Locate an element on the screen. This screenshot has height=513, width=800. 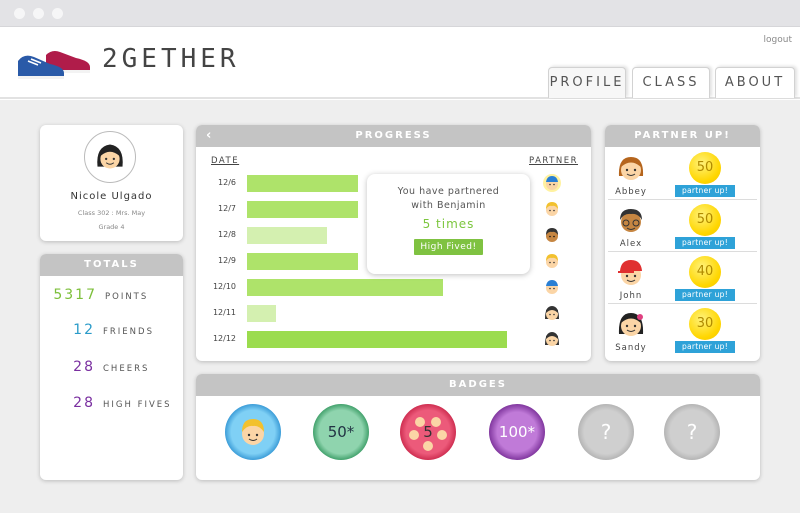
sandy-avatar-icon is located at coordinates (631, 324).